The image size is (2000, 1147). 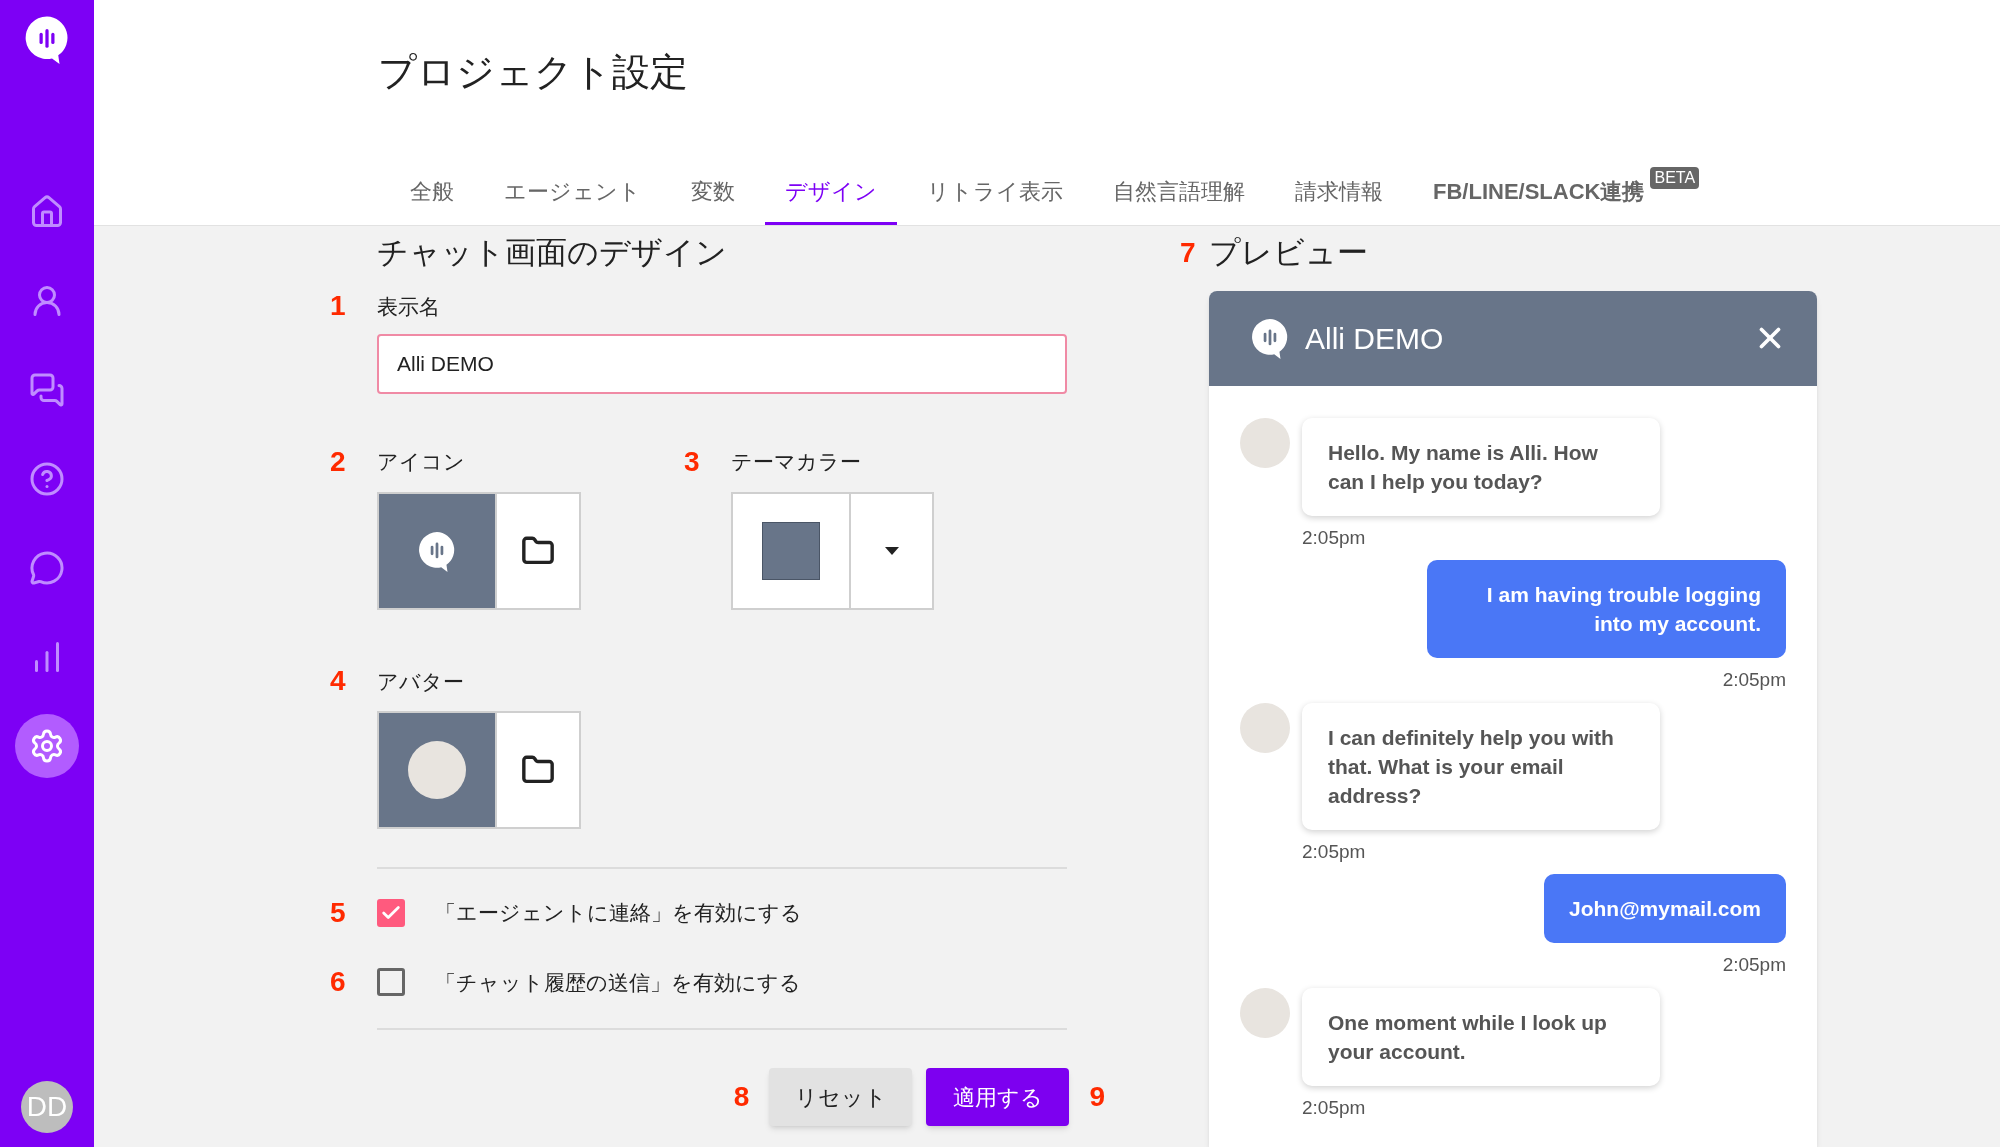 What do you see at coordinates (741, 1097) in the screenshot?
I see `step-number: 8` at bounding box center [741, 1097].